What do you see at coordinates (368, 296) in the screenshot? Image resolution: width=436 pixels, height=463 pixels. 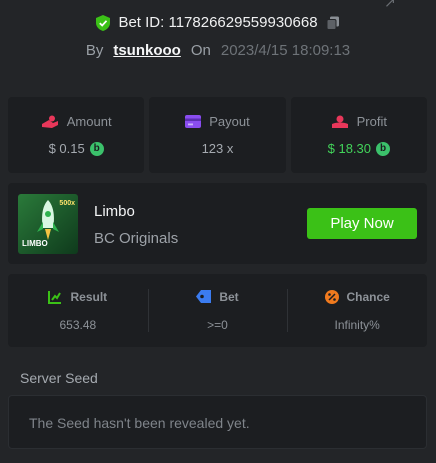 I see `chance-label: Chance` at bounding box center [368, 296].